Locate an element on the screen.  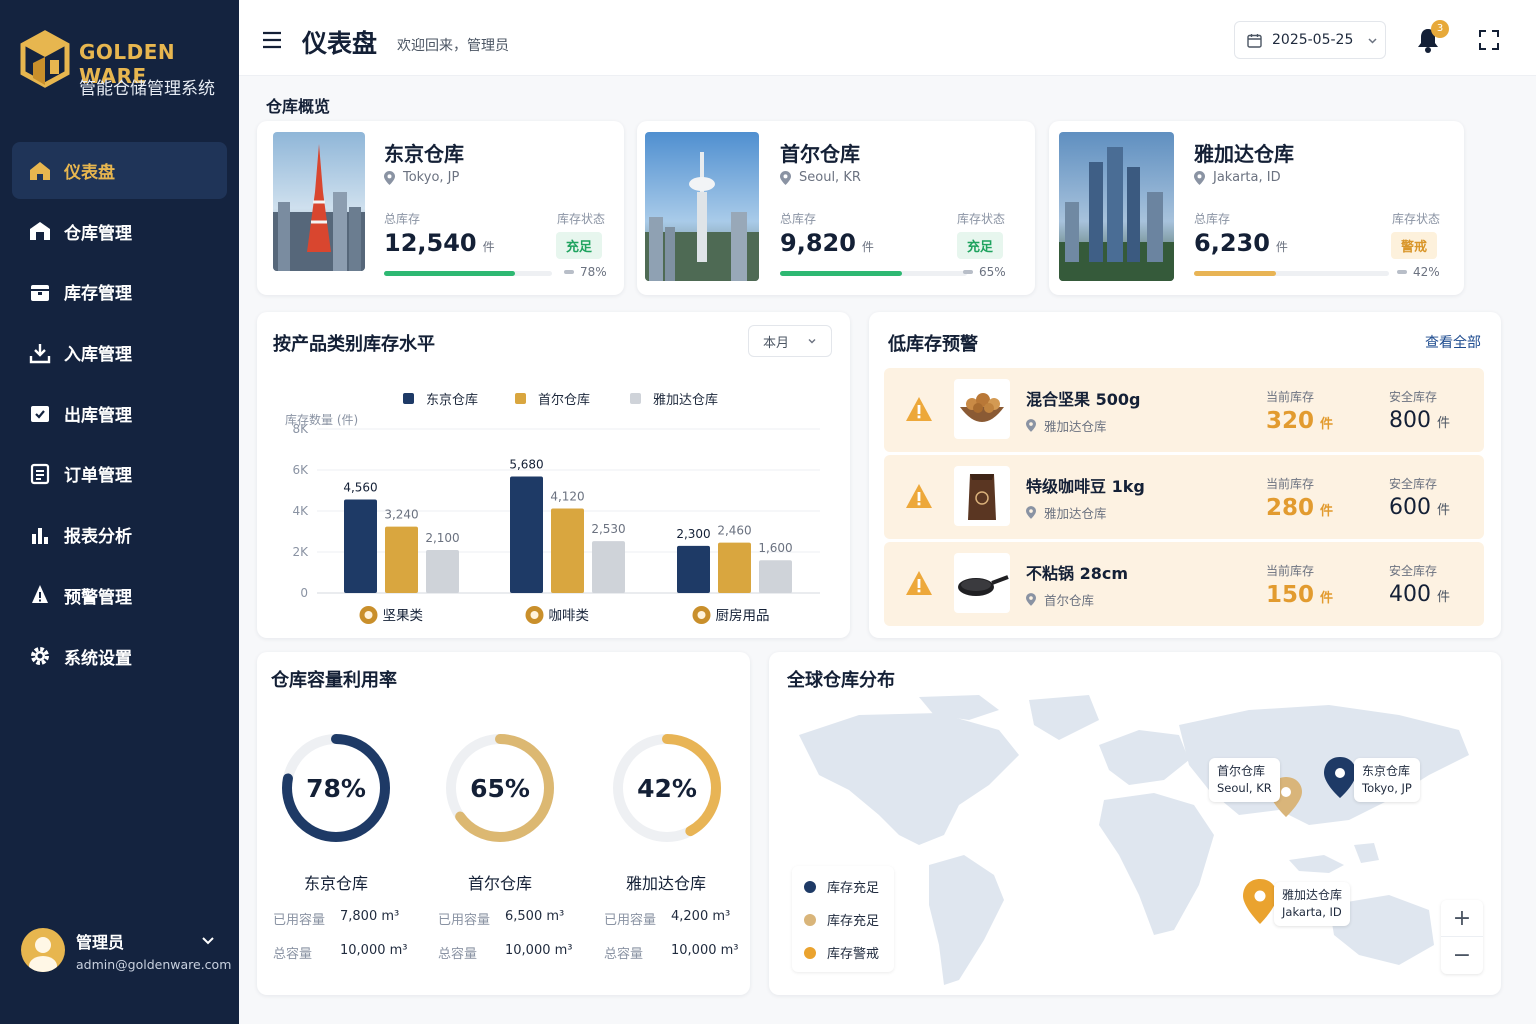
current-value: 320 is located at coordinates (1290, 421).